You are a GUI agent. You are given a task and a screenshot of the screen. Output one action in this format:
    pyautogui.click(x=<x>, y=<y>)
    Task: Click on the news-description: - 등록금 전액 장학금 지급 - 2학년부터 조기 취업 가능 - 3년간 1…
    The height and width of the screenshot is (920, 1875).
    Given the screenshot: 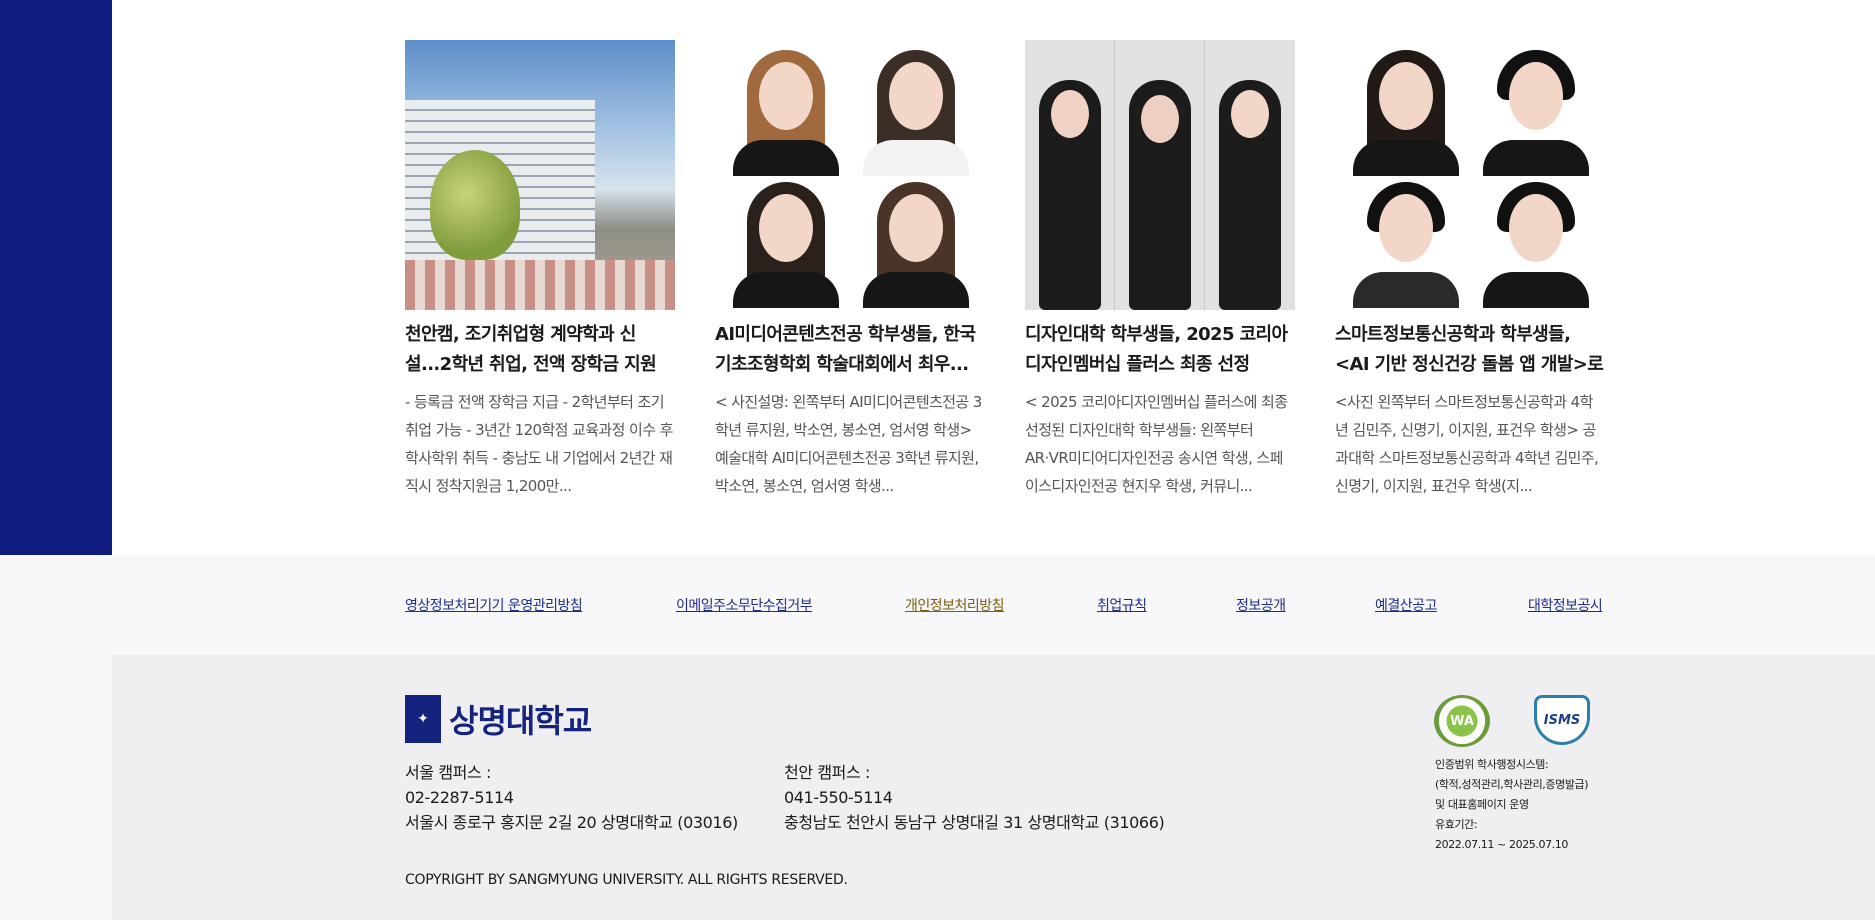 What is the action you would take?
    pyautogui.click(x=539, y=444)
    